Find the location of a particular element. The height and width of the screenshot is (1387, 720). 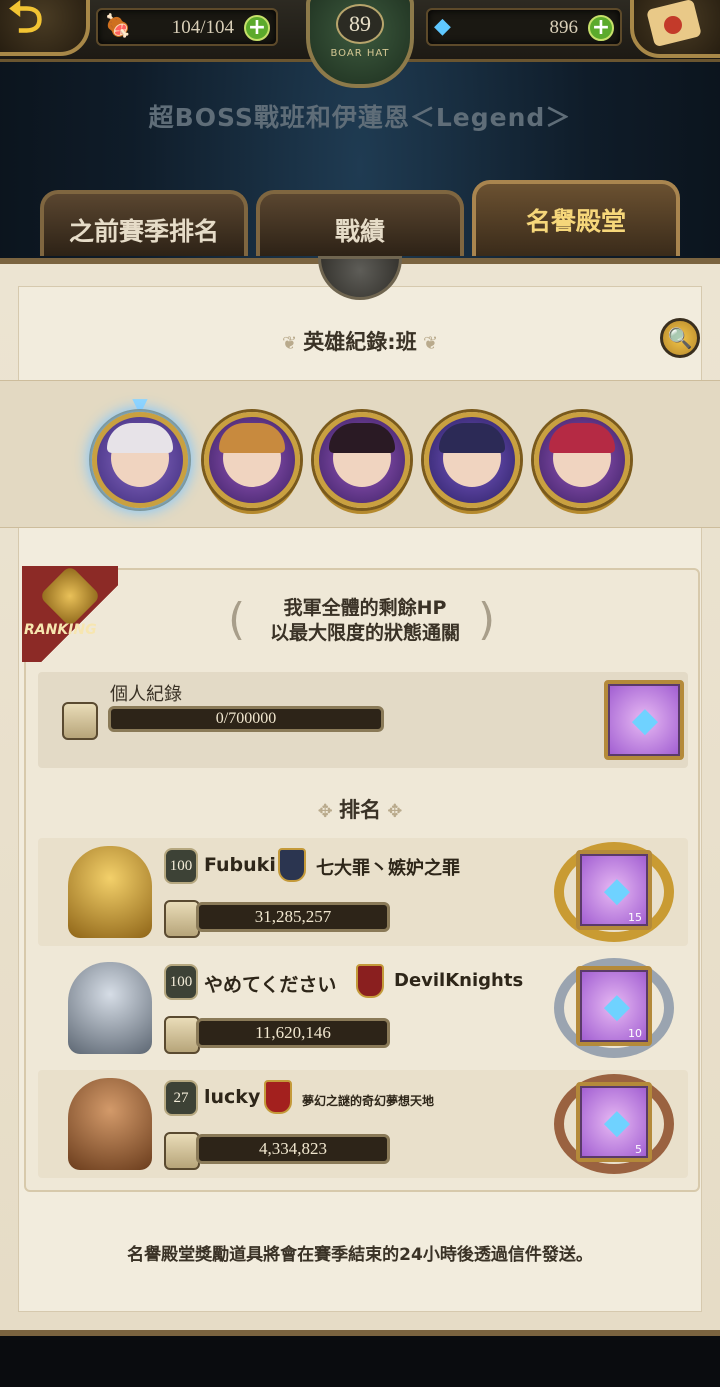

guild-name: 七大罪丶嫉妒之罪 is located at coordinates (388, 868).